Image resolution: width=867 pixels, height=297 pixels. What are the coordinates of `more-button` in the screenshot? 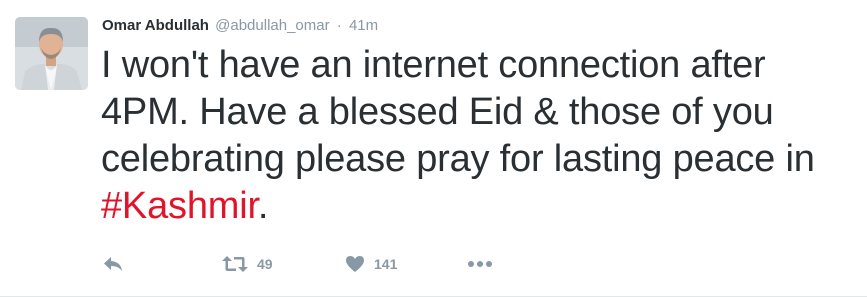 It's located at (480, 264).